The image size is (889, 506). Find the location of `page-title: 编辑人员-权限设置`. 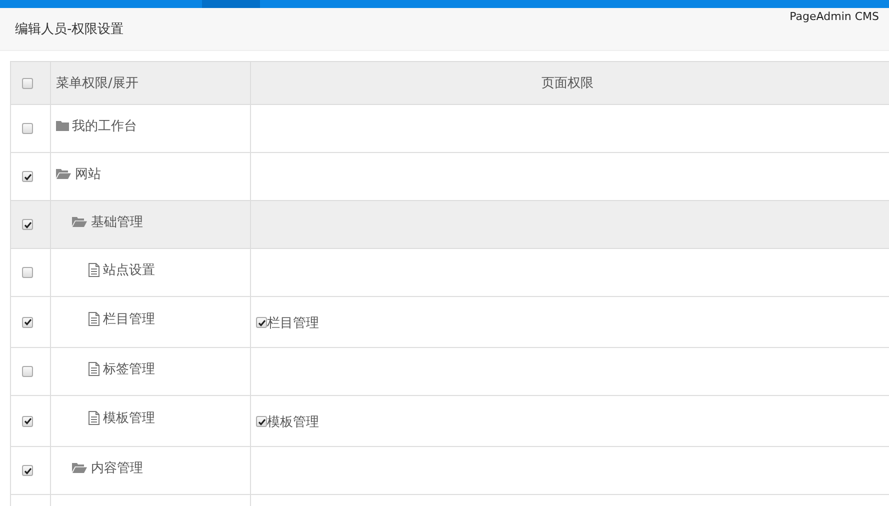

page-title: 编辑人员-权限设置 is located at coordinates (69, 29).